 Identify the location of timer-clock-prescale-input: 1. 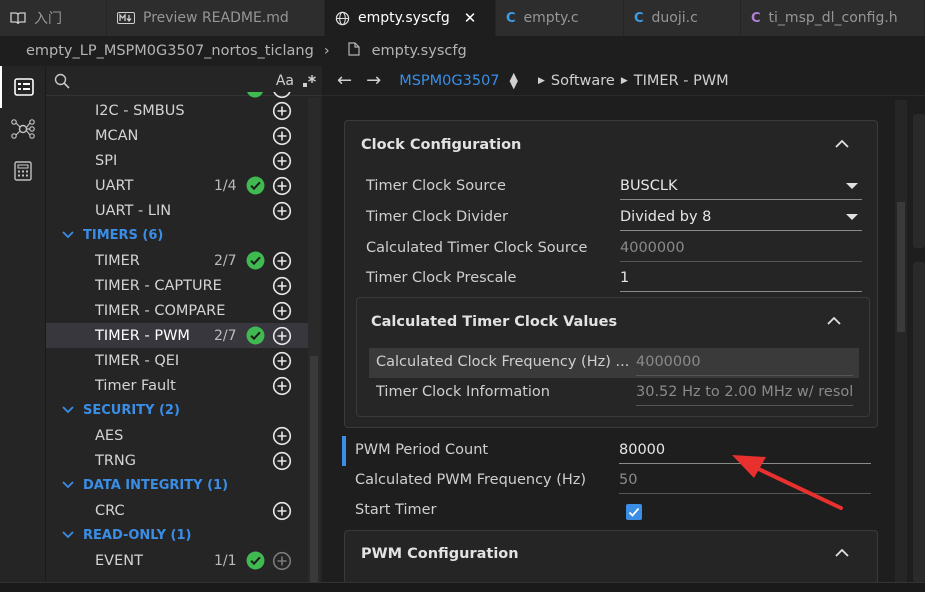
(741, 280).